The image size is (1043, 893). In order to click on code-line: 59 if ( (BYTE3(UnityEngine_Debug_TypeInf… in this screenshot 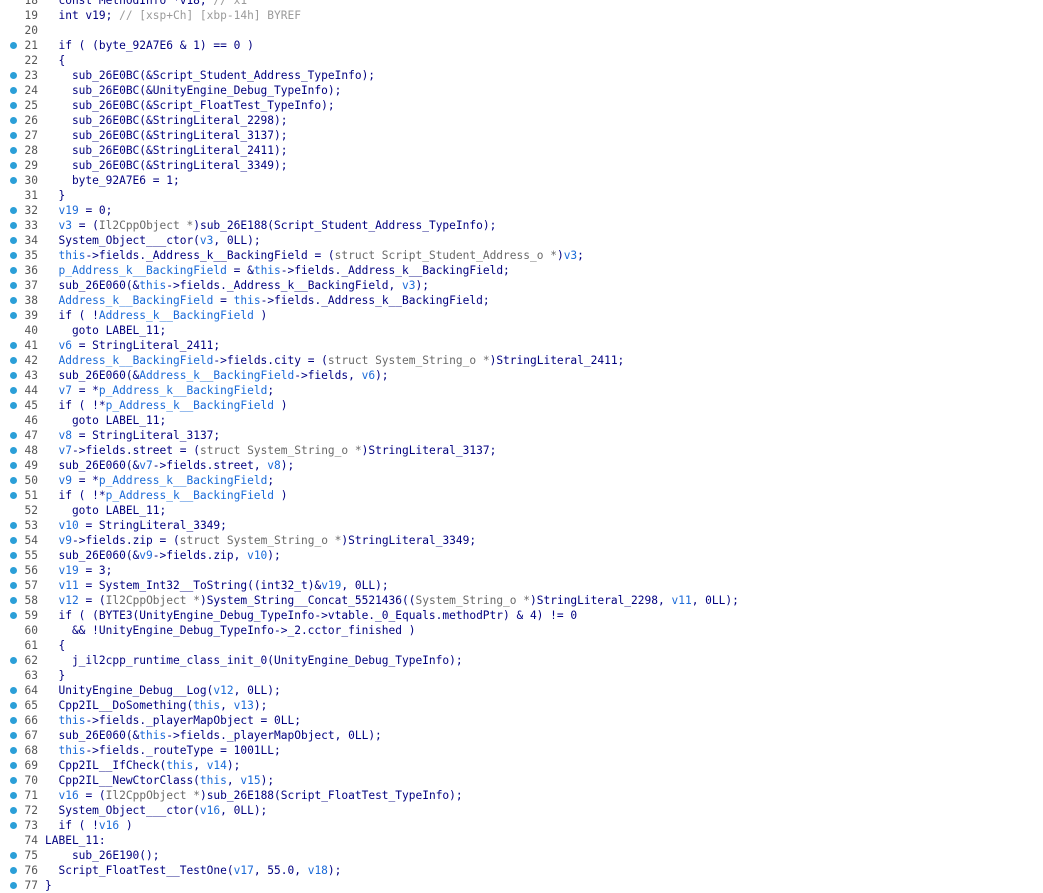, I will do `click(521, 615)`.